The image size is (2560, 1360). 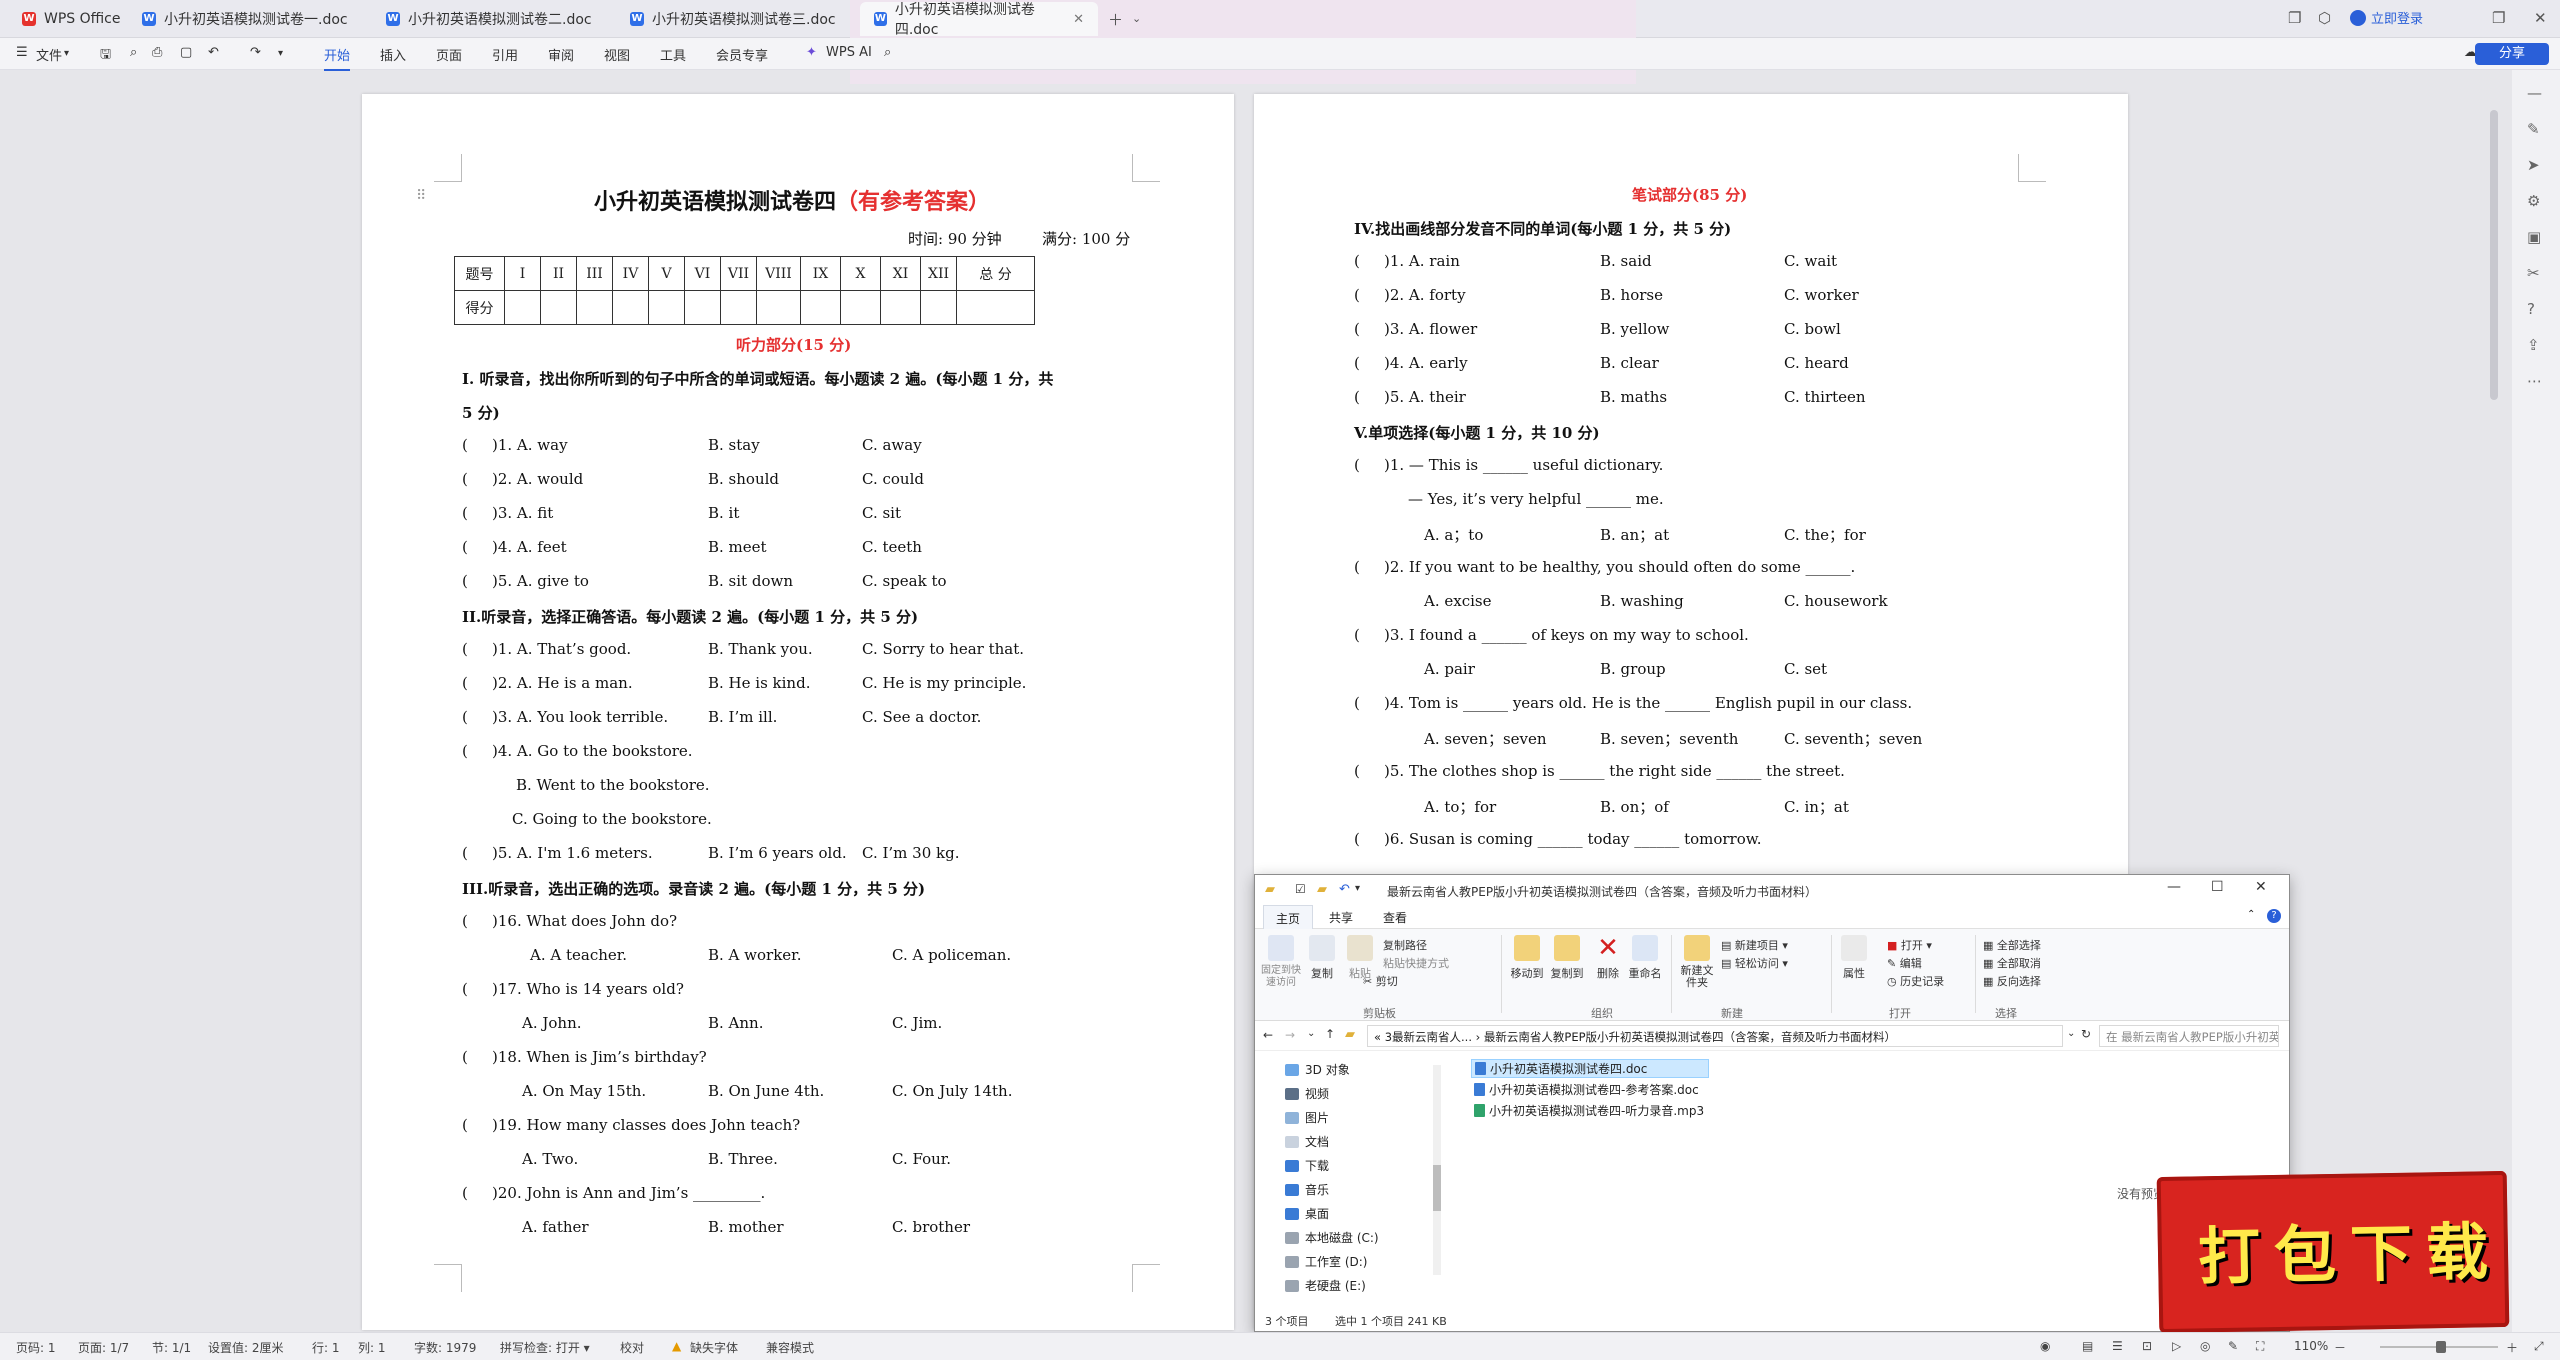 What do you see at coordinates (326, 1347) in the screenshot?
I see `status-row: 行: 1` at bounding box center [326, 1347].